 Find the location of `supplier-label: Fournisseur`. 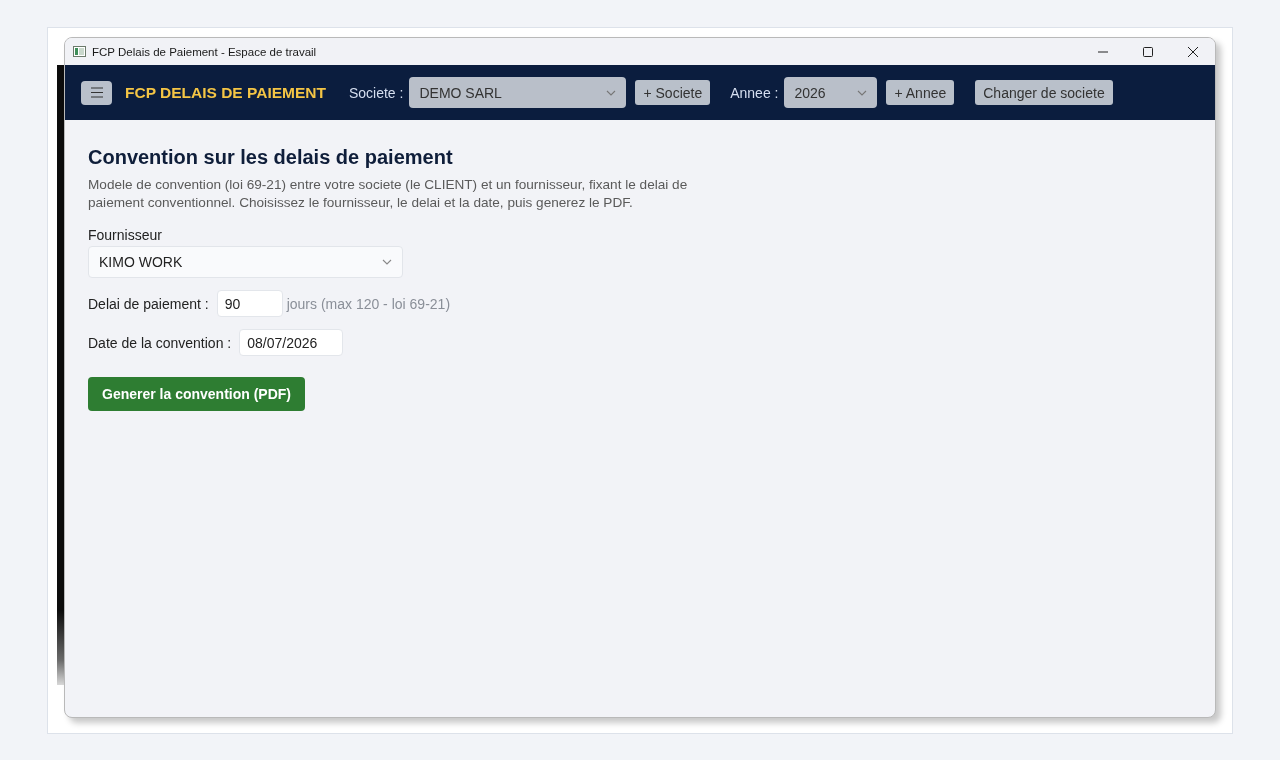

supplier-label: Fournisseur is located at coordinates (125, 235).